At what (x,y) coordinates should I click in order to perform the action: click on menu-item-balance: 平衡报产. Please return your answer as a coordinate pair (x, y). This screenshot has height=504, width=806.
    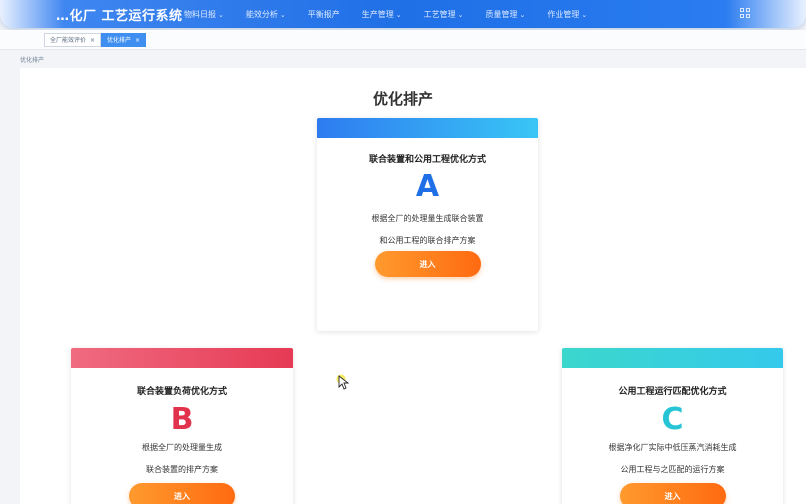
    Looking at the image, I should click on (324, 14).